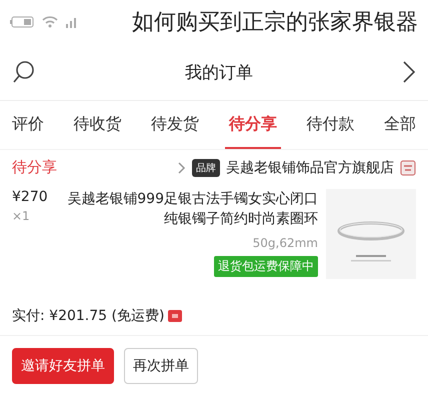 This screenshot has height=400, width=428. What do you see at coordinates (175, 316) in the screenshot?
I see `coupon-icon` at bounding box center [175, 316].